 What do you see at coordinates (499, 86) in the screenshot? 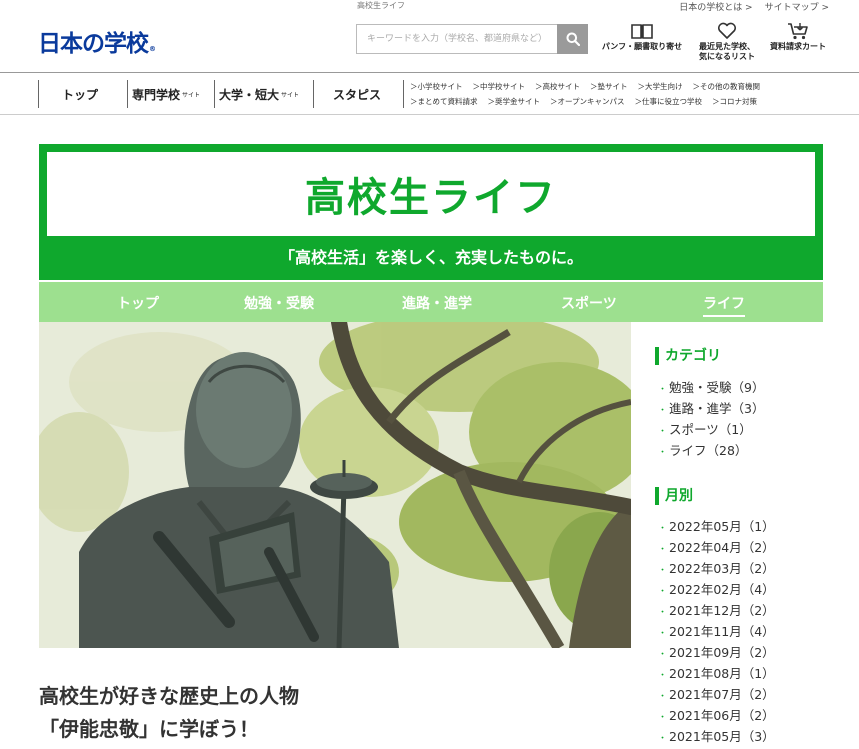
I see `nav-sub-link: ＞中学校サイト` at bounding box center [499, 86].